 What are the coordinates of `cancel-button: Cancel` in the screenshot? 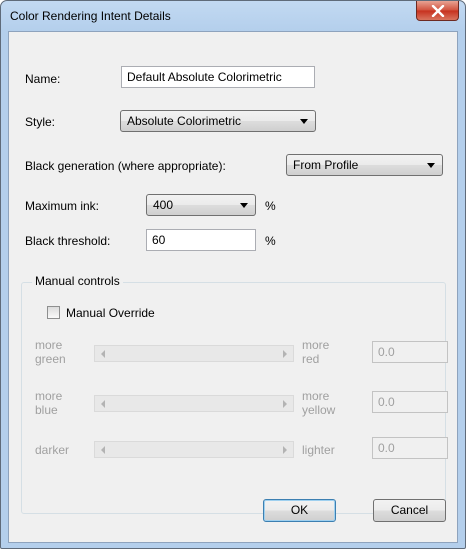 It's located at (409, 510).